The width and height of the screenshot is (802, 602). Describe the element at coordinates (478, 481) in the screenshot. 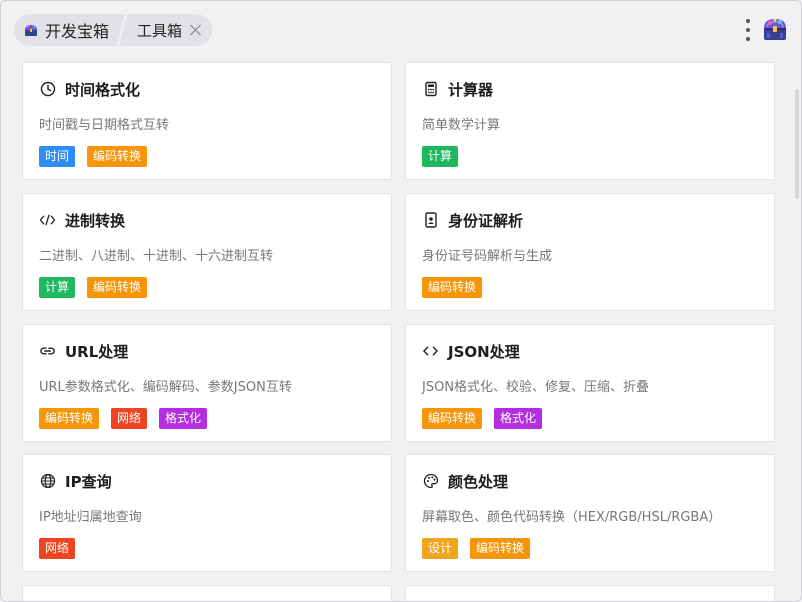

I see `tool-card-title-label: 颜色处理` at that location.